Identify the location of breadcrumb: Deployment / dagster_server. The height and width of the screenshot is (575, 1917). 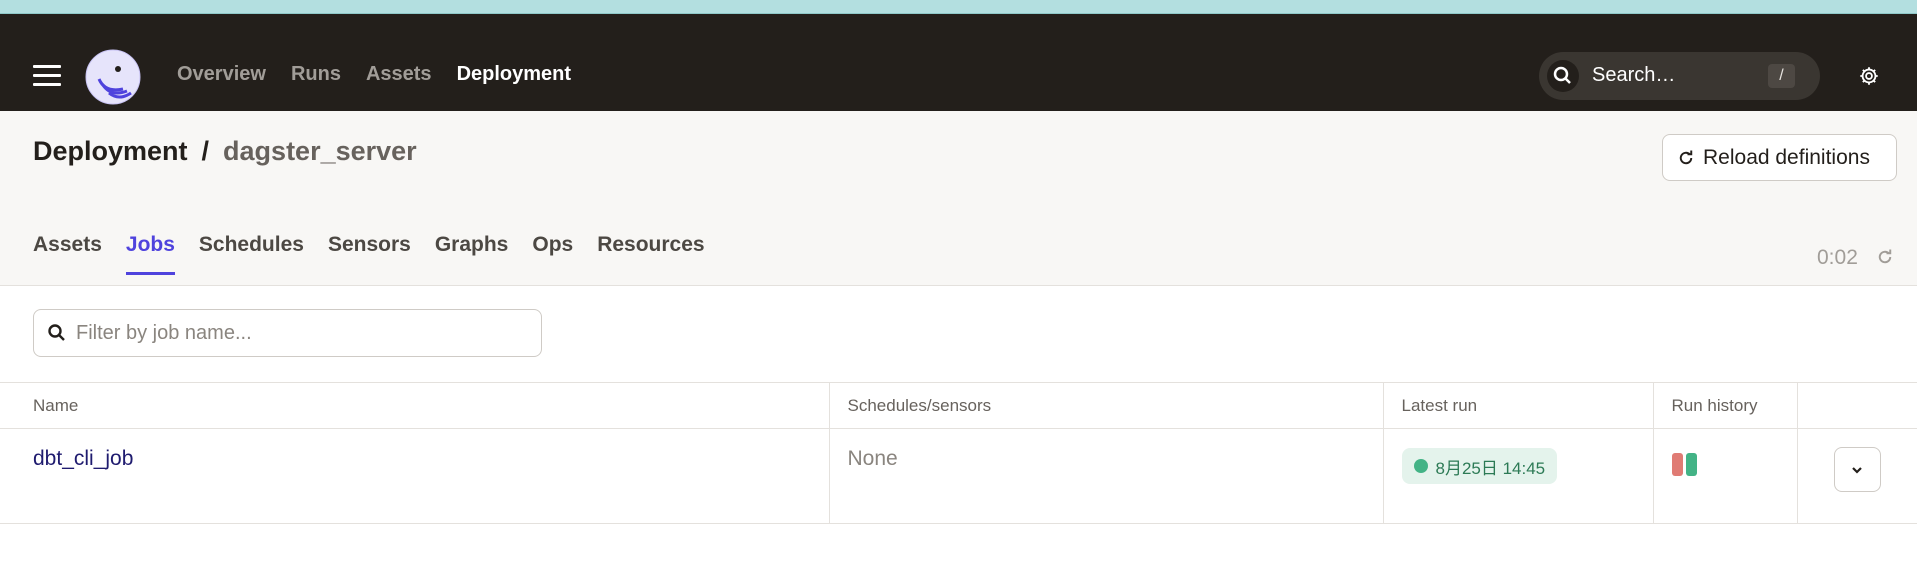
(225, 151).